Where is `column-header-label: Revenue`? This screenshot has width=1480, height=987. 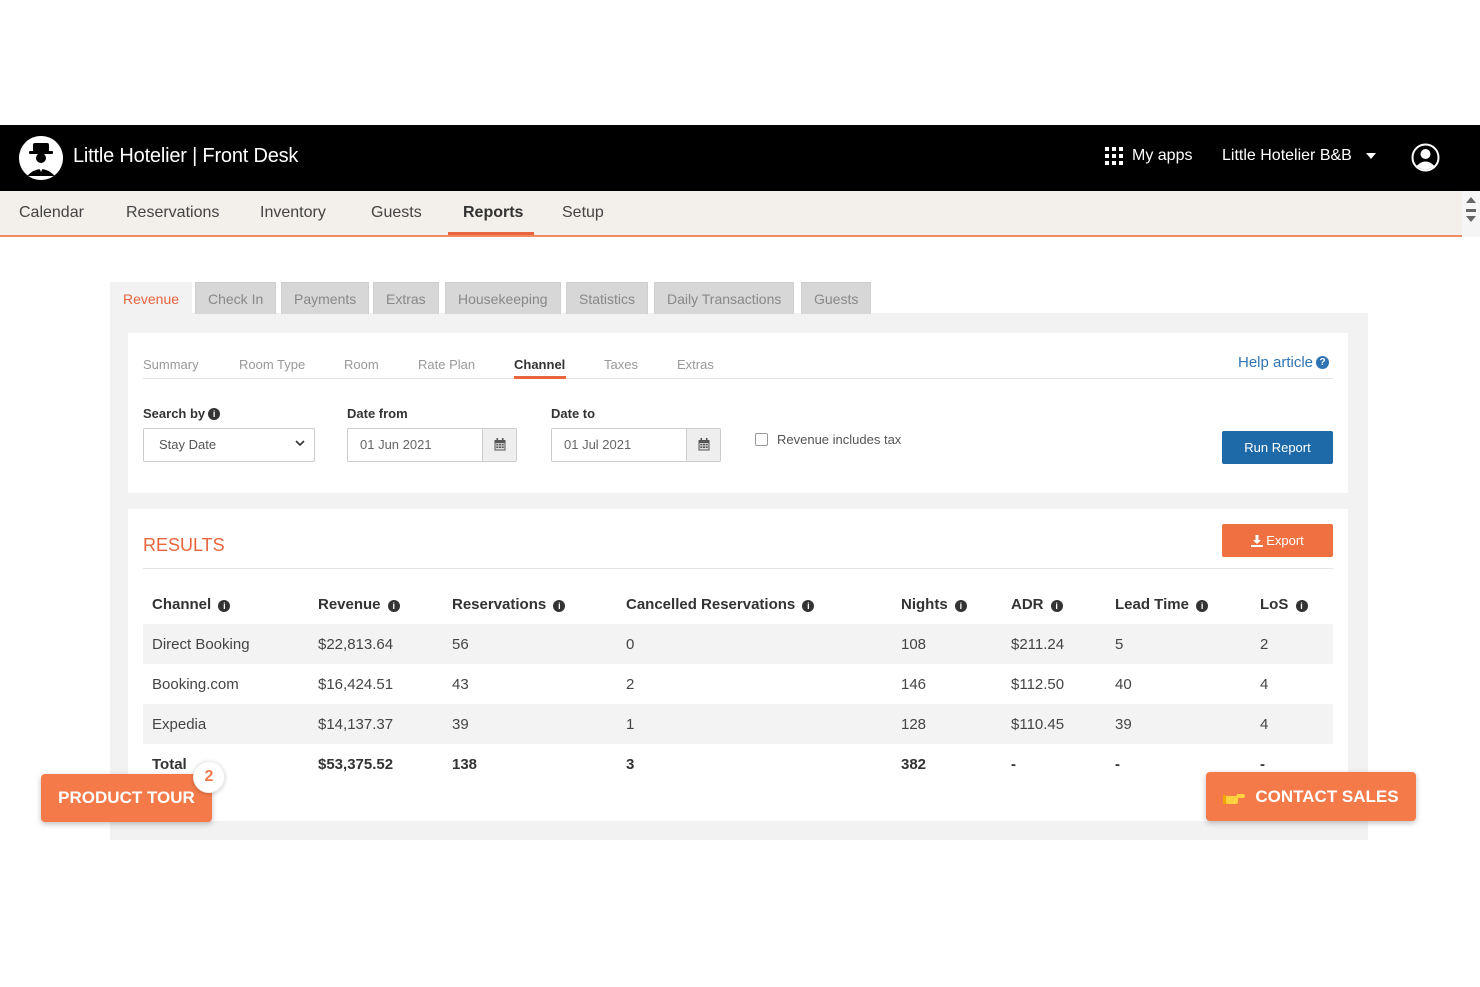
column-header-label: Revenue is located at coordinates (349, 604).